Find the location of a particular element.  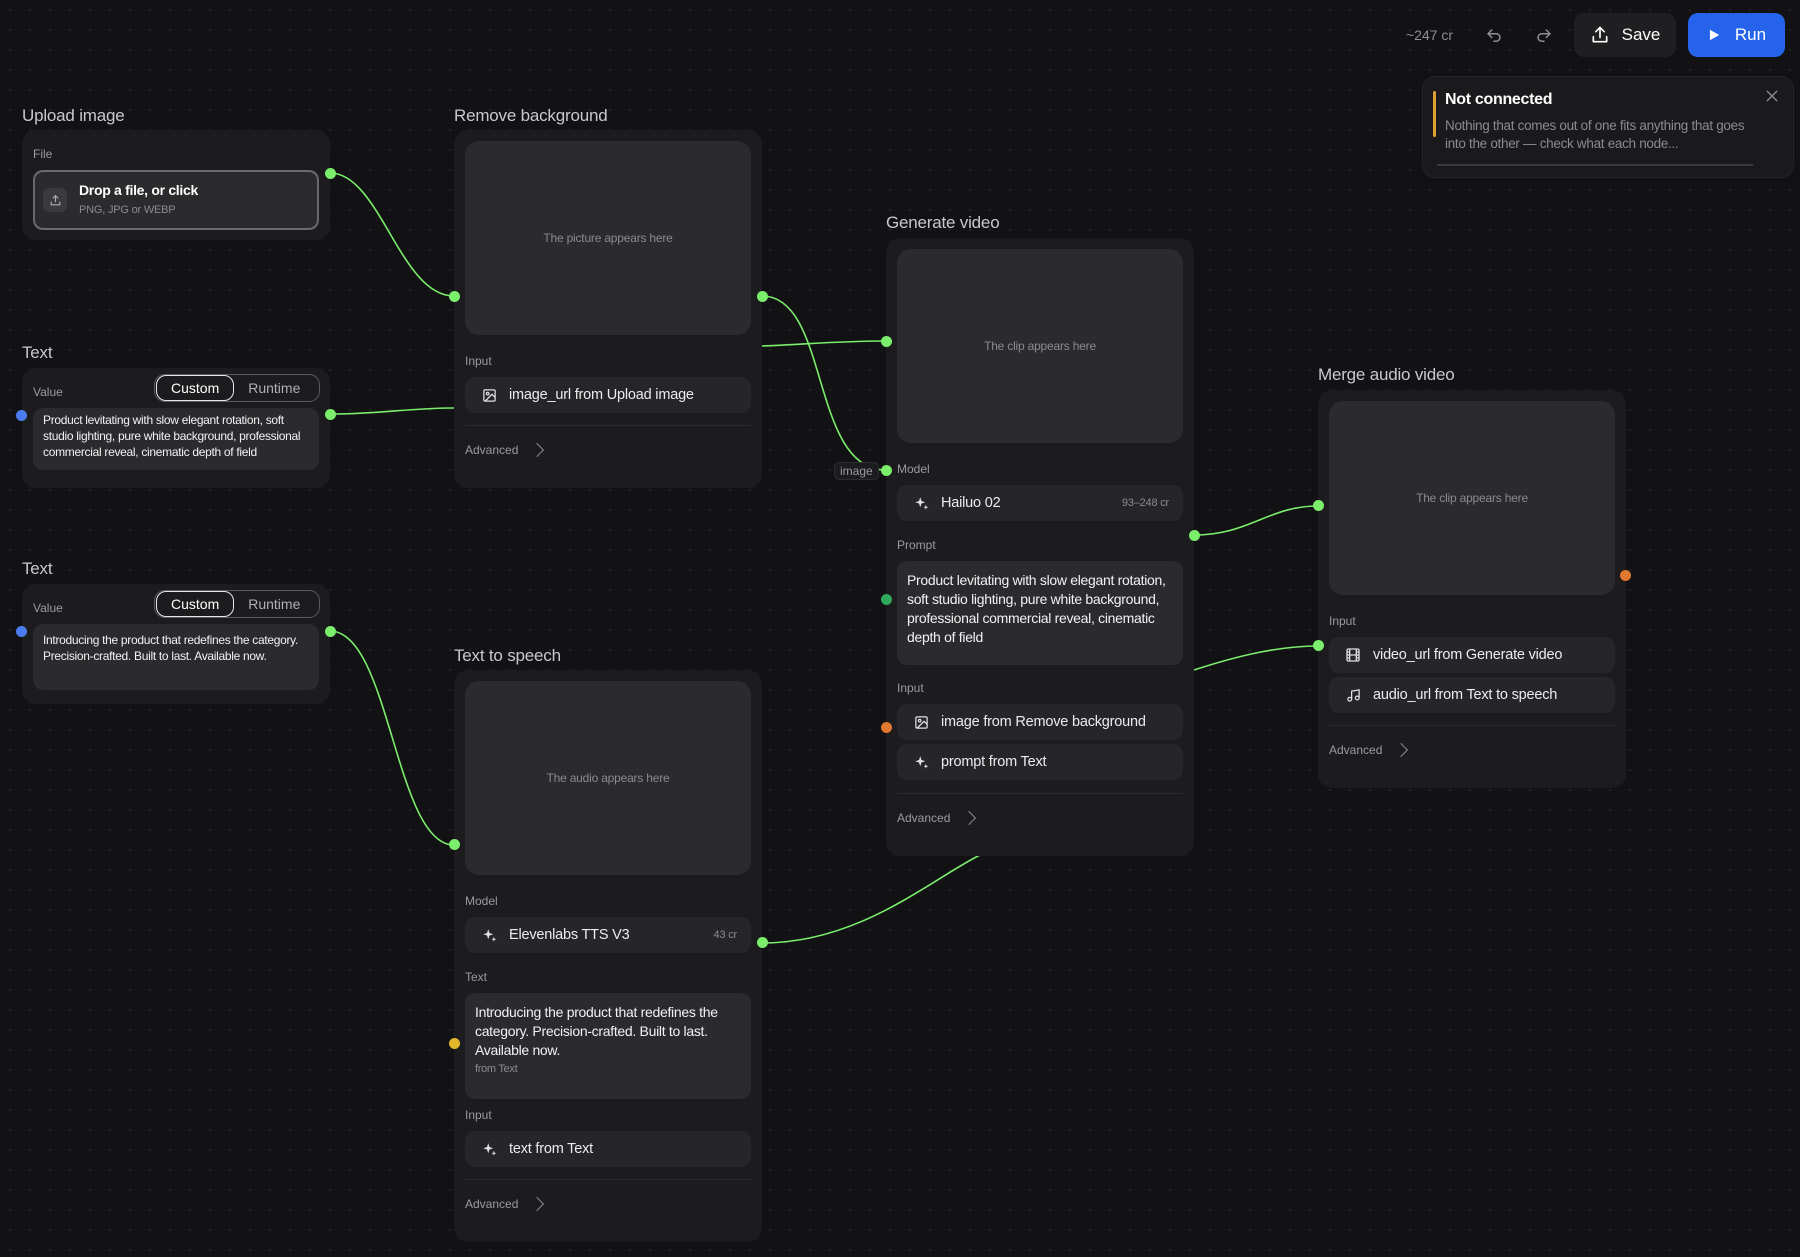

text2-mode-runtime: Runtime is located at coordinates (274, 604).